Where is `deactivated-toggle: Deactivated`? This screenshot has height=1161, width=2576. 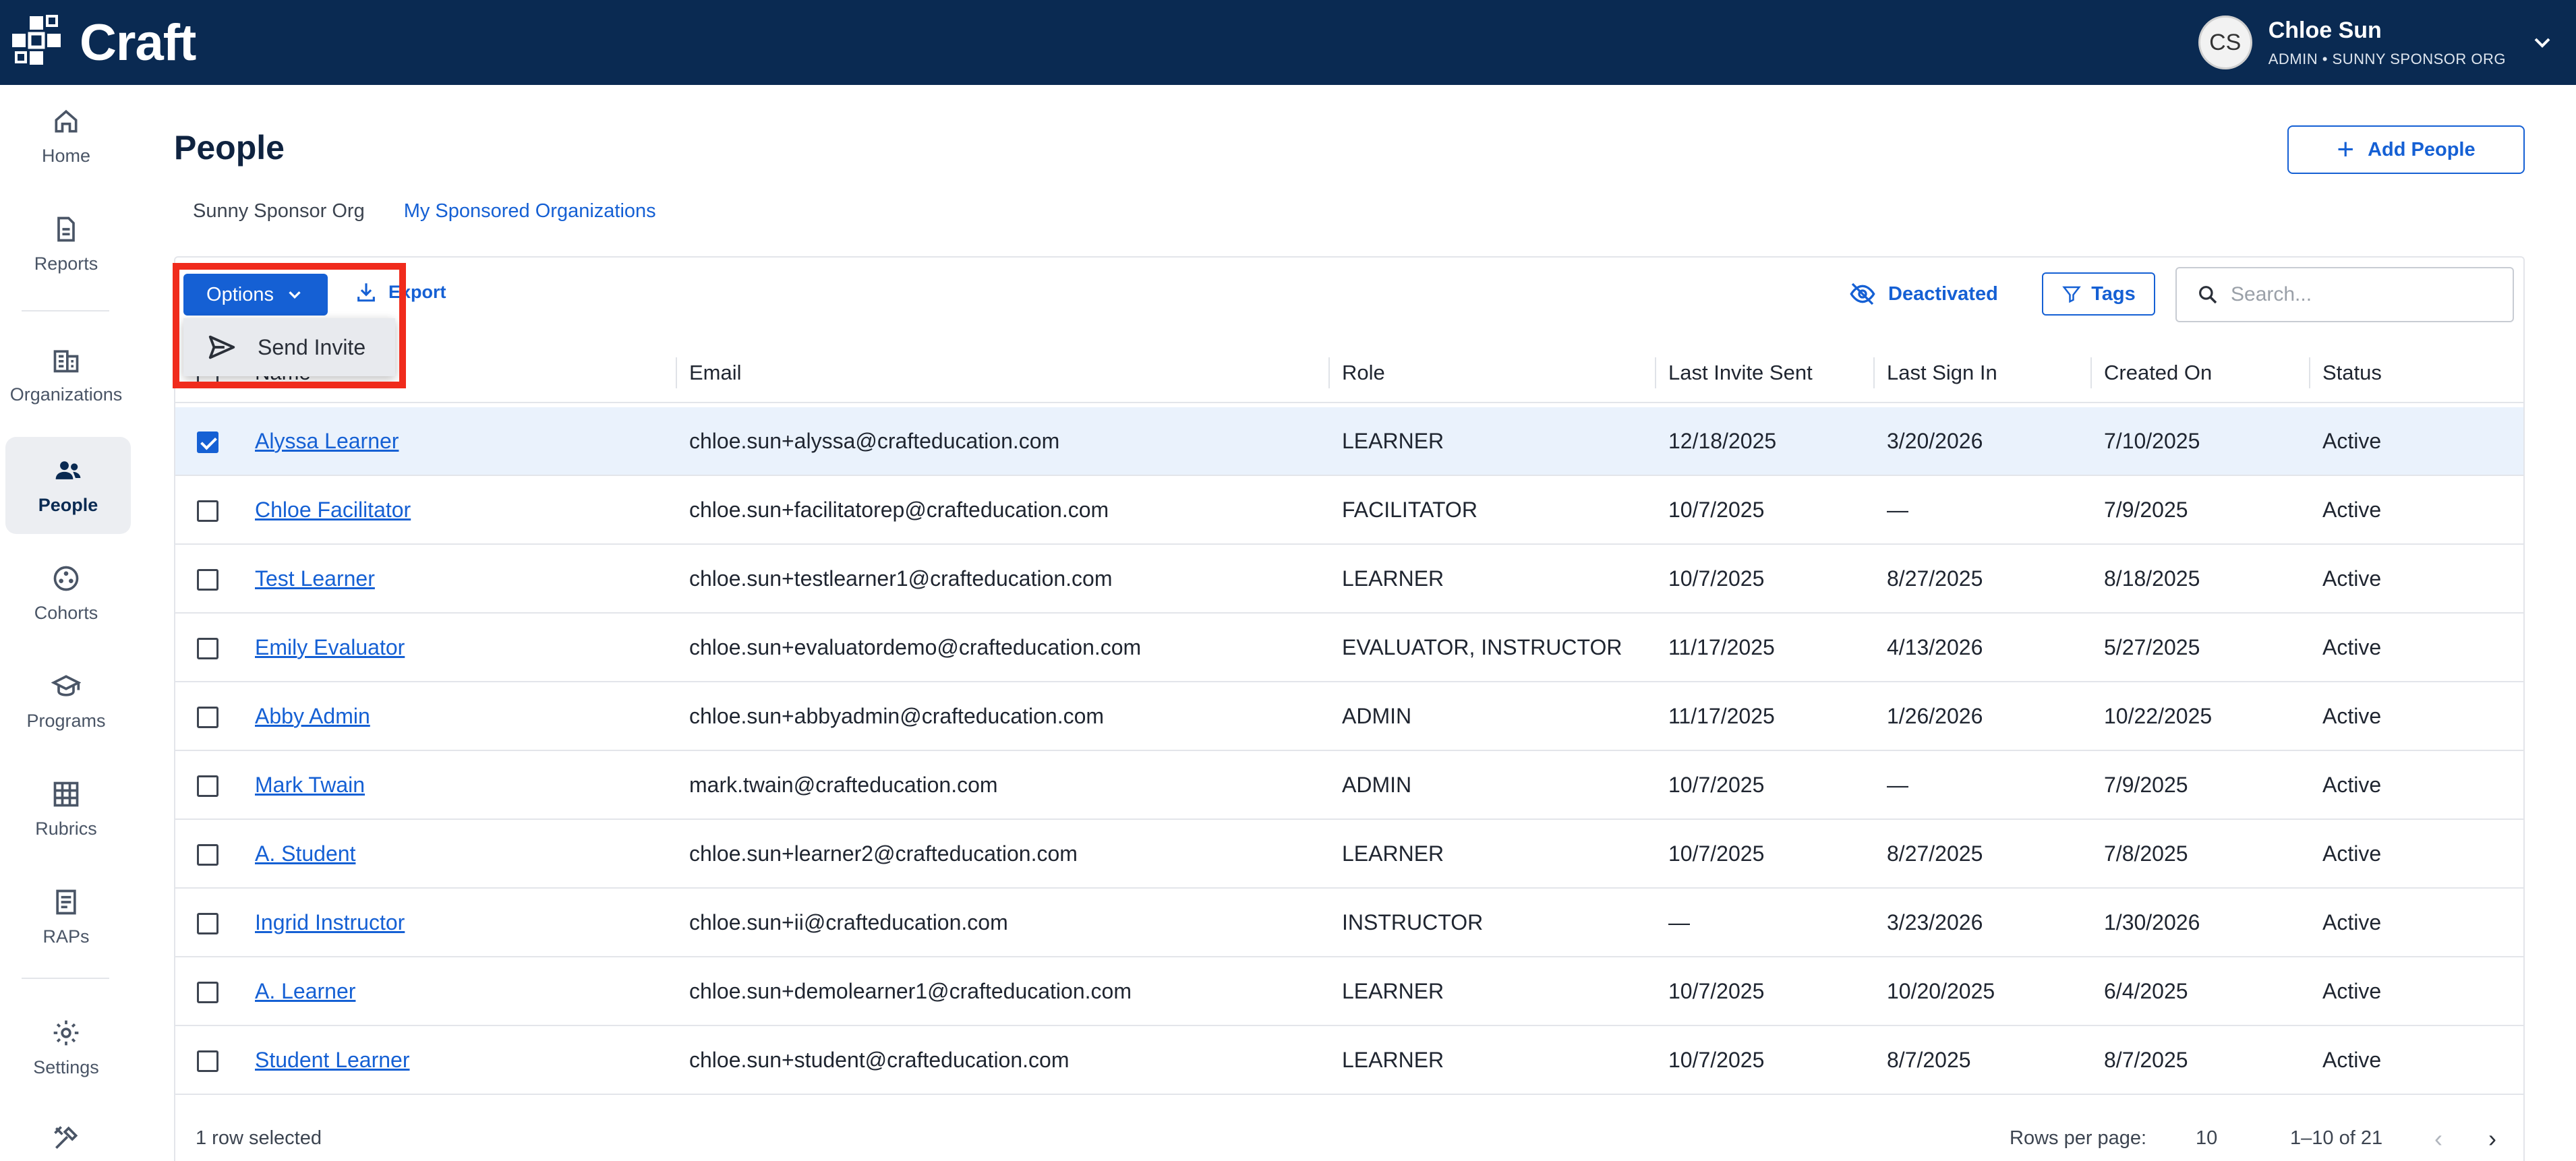 deactivated-toggle: Deactivated is located at coordinates (1923, 294).